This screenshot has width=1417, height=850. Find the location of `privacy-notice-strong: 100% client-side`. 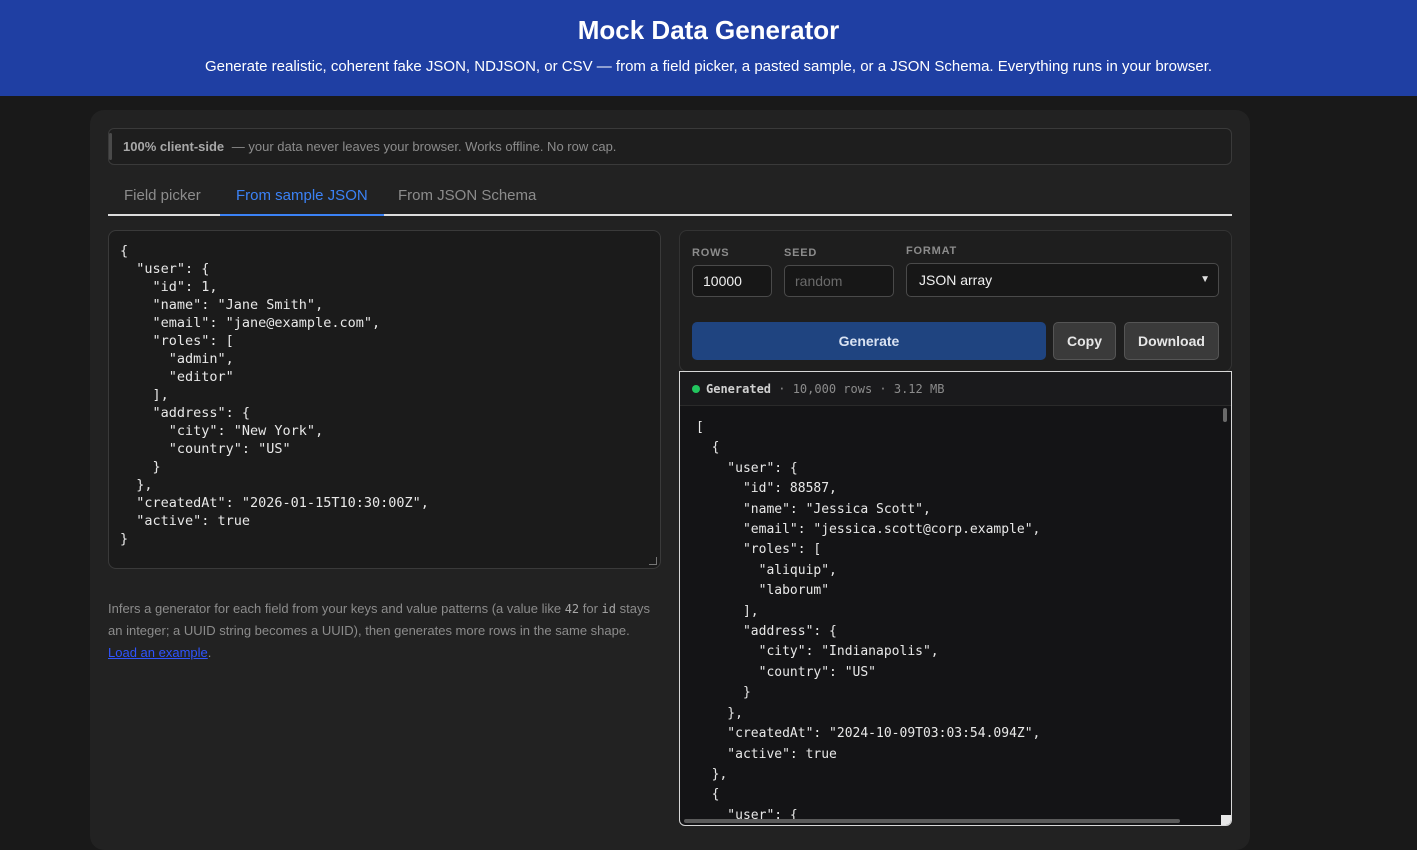

privacy-notice-strong: 100% client-side is located at coordinates (174, 146).